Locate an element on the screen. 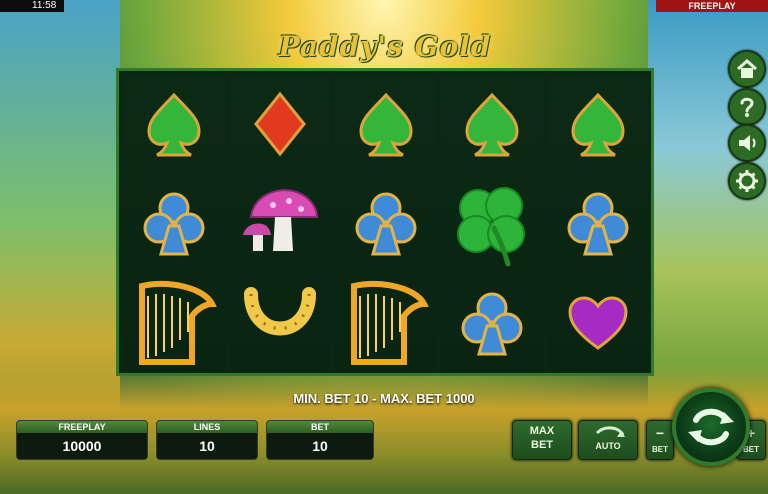  diamond-icon is located at coordinates (280, 124).